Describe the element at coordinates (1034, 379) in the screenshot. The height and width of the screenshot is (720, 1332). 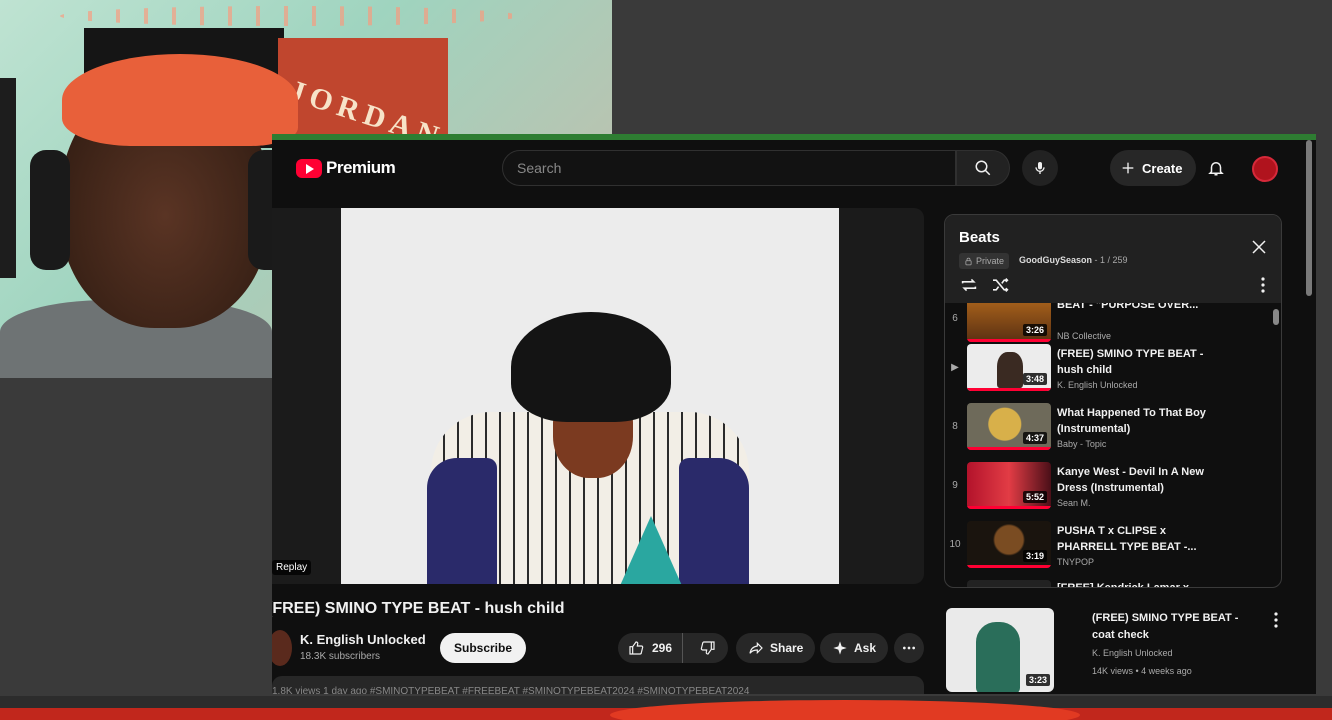
I see `item-duration: 3:48` at that location.